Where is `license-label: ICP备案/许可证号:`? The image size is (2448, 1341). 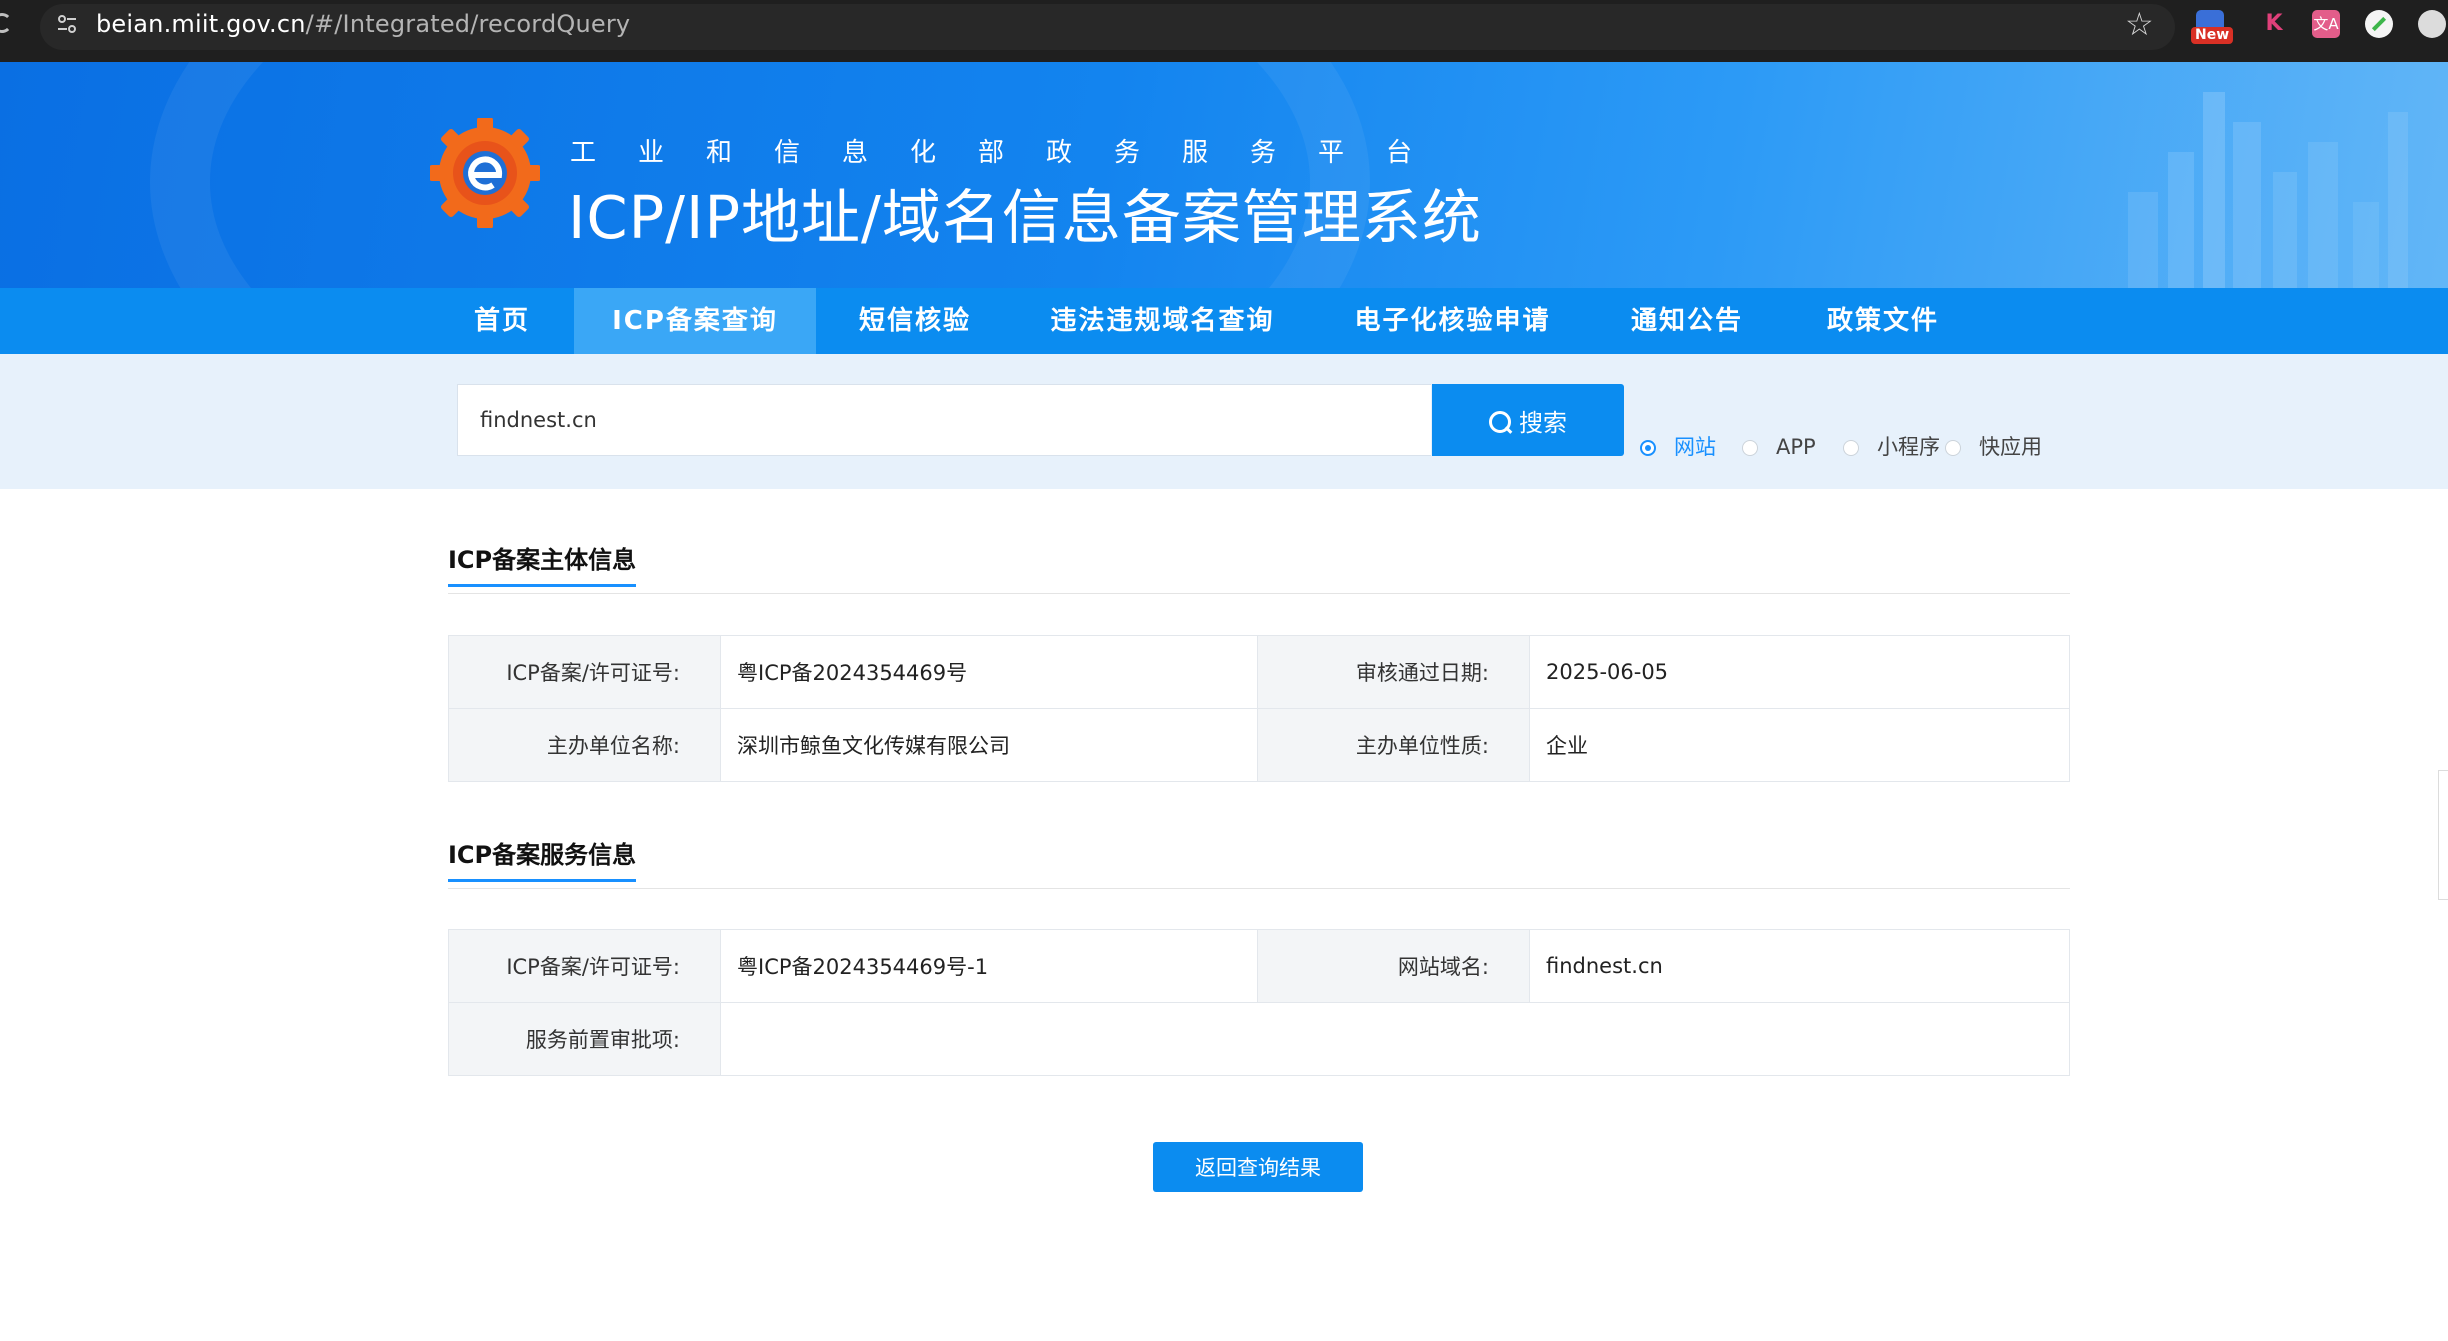
license-label: ICP备案/许可证号: is located at coordinates (584, 672).